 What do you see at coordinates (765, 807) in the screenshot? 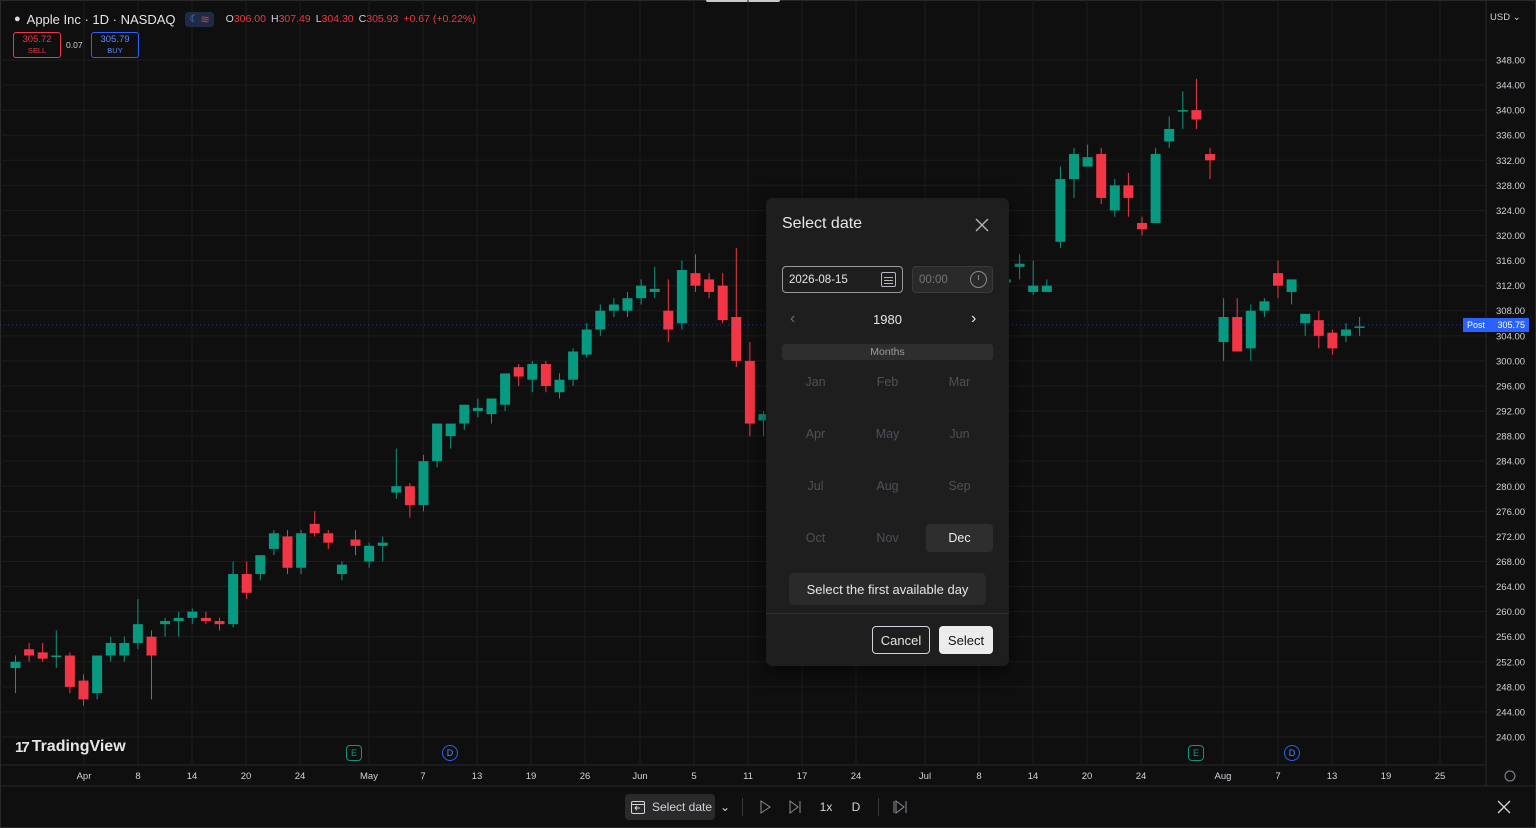
I see `play-icon` at bounding box center [765, 807].